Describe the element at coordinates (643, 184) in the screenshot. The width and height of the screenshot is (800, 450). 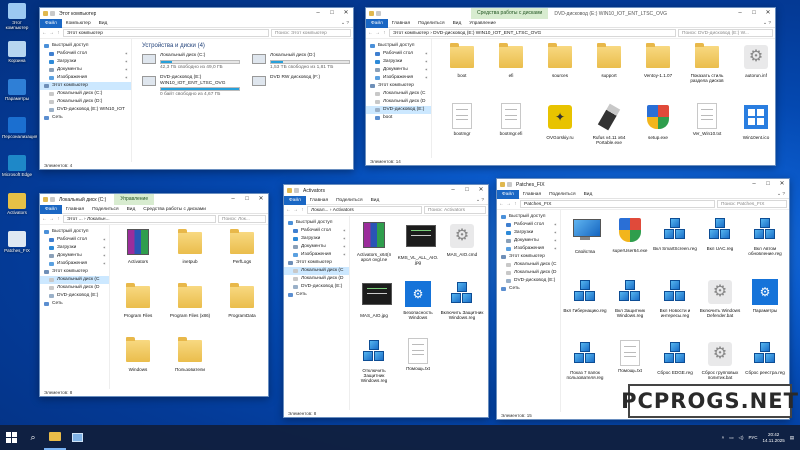
I see `titlebar: Patches_FIX – □ ✕` at that location.